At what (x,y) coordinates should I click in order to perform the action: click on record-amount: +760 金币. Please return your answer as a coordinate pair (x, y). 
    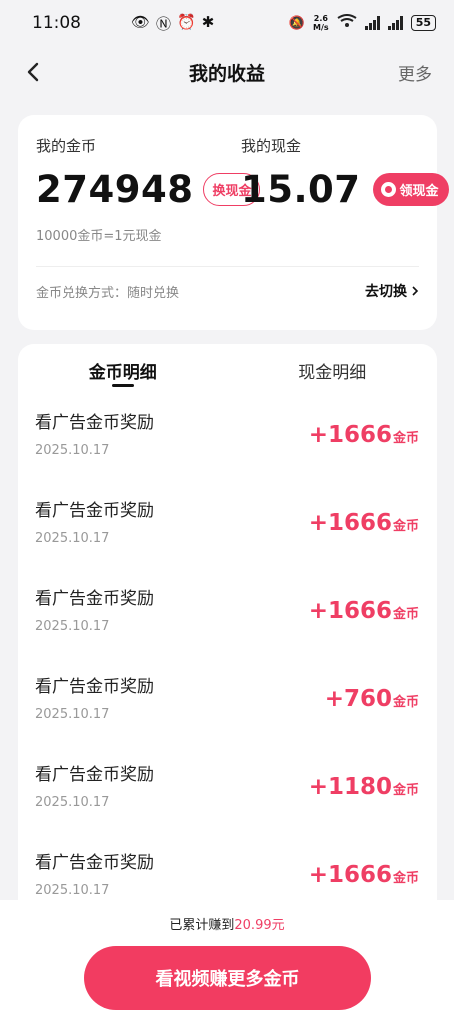
    Looking at the image, I should click on (371, 699).